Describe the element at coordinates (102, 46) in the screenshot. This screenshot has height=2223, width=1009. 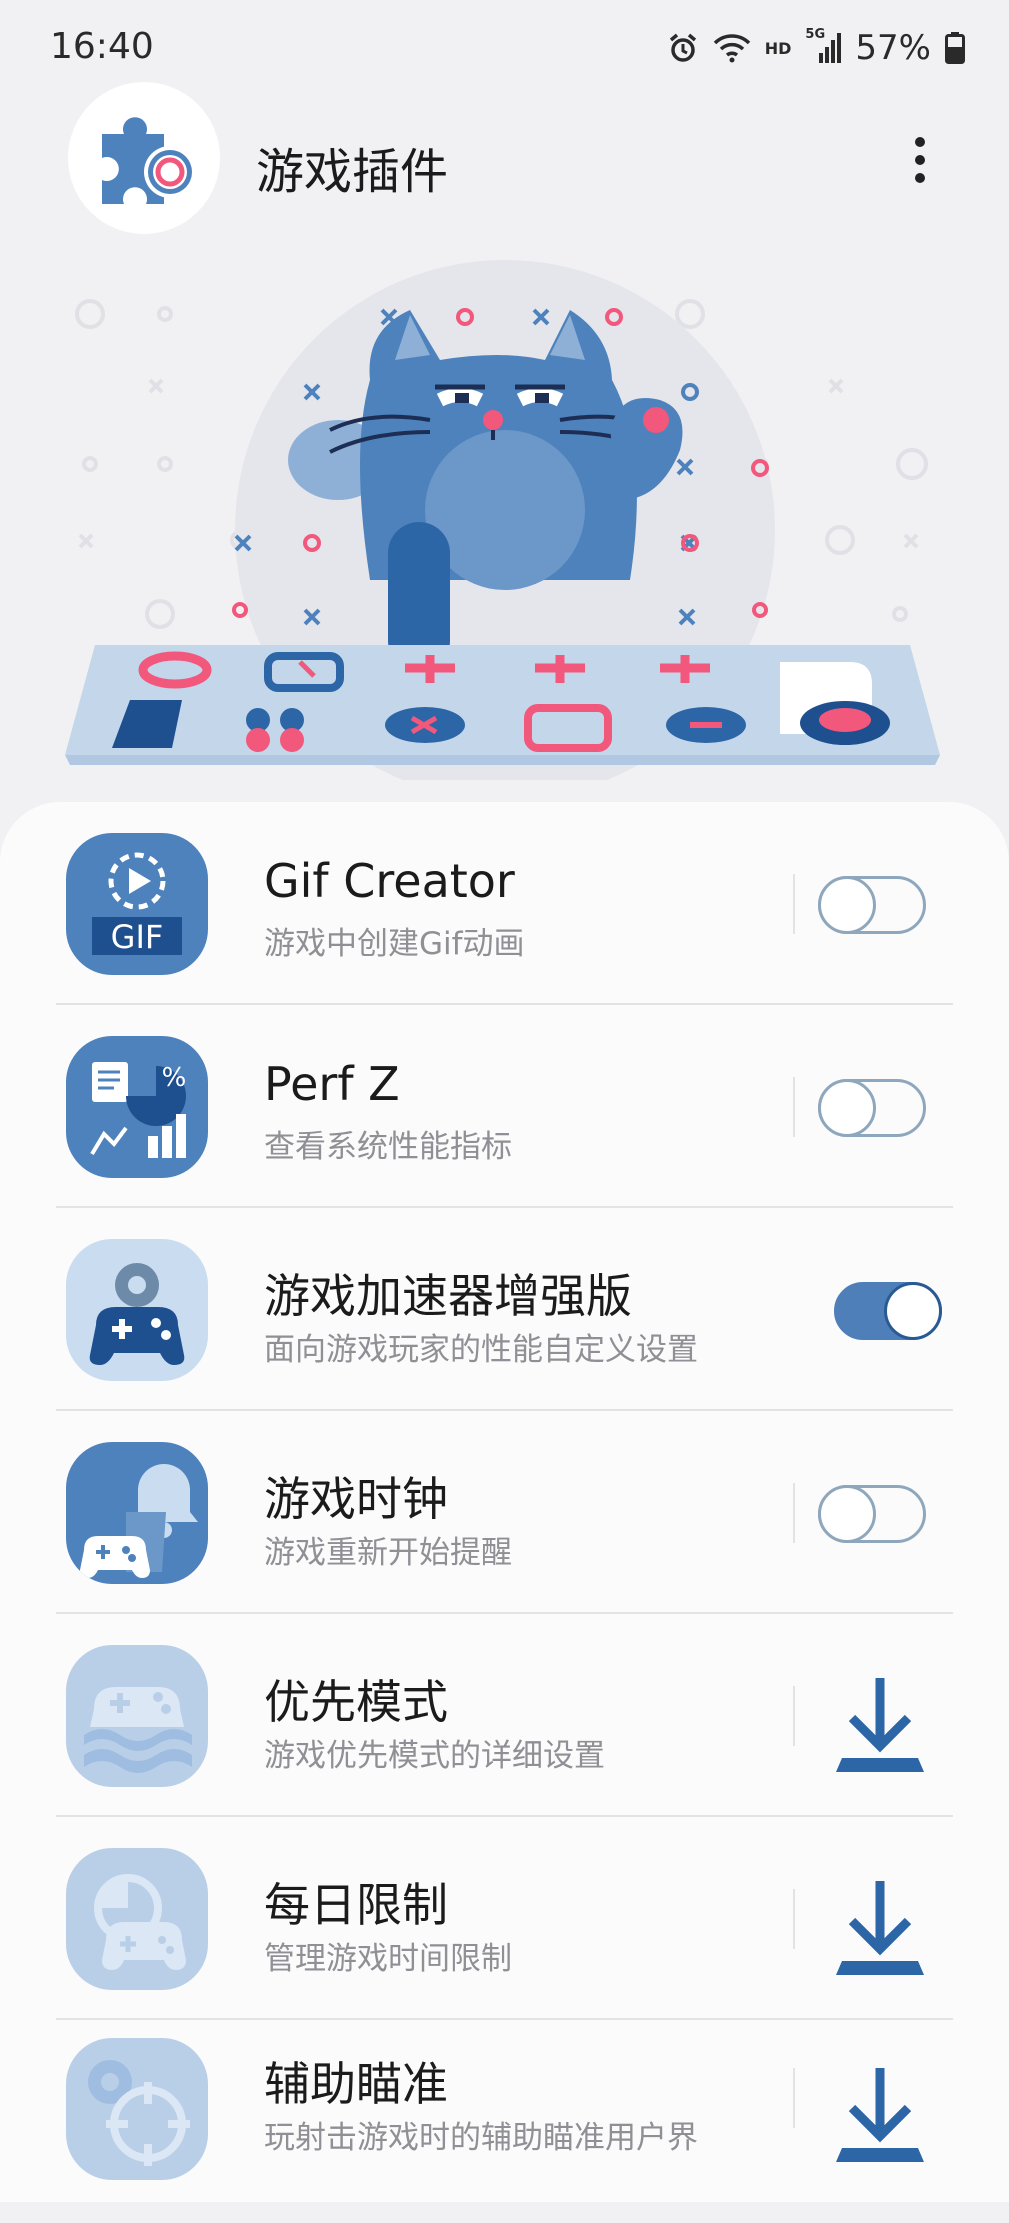
I see `status-time: 16:40` at that location.